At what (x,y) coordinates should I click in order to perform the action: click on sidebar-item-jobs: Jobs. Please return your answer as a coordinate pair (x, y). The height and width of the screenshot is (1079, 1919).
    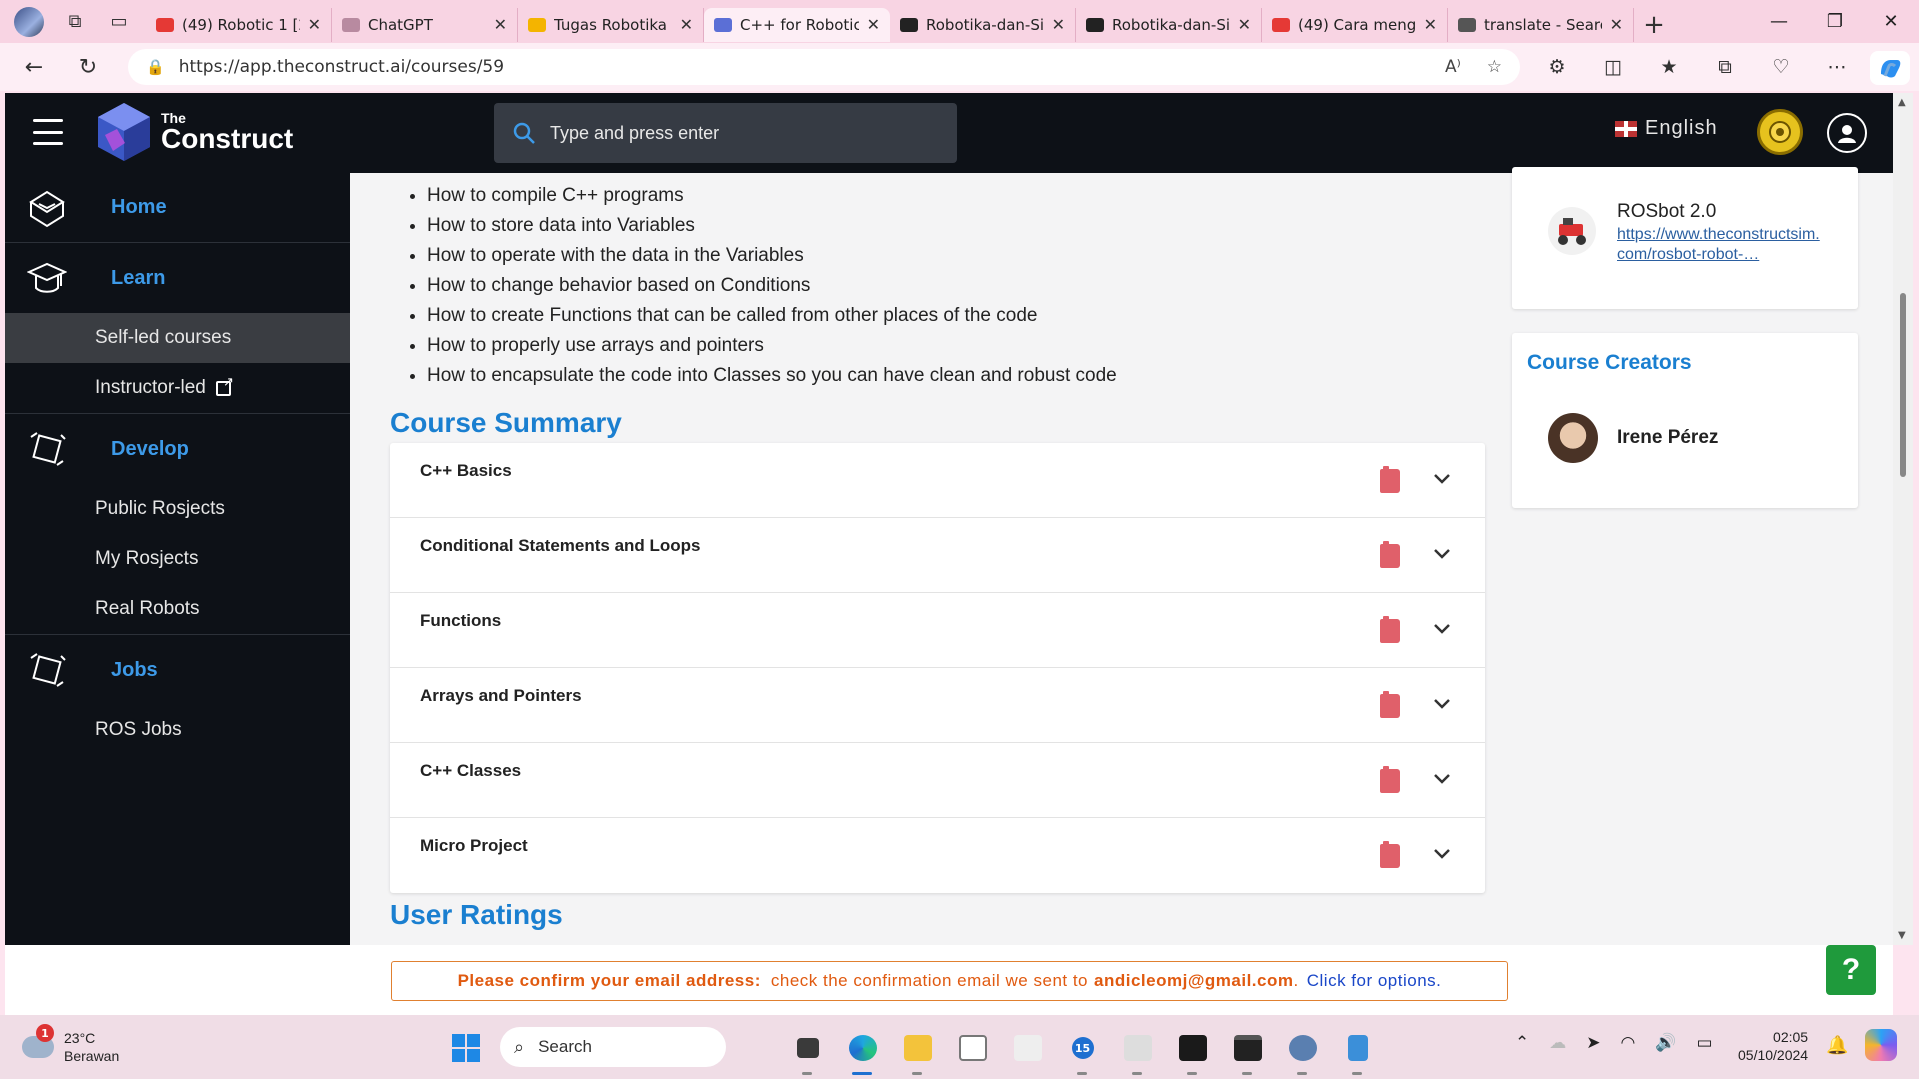
    Looking at the image, I should click on (177, 670).